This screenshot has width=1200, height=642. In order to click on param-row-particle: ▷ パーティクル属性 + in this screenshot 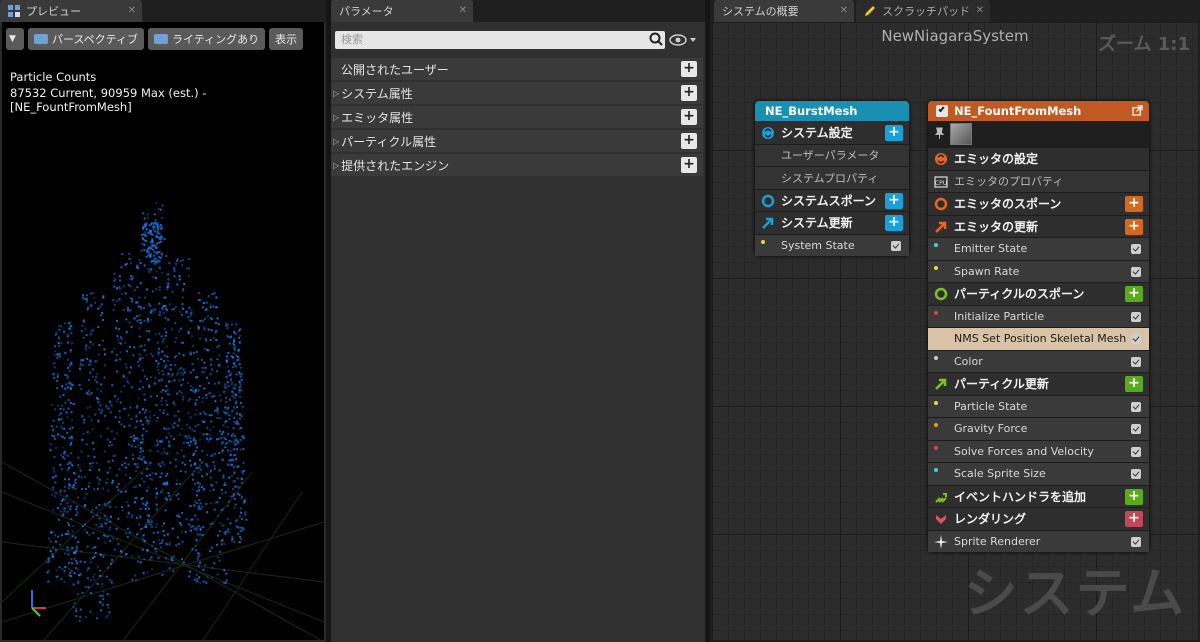, I will do `click(517, 141)`.